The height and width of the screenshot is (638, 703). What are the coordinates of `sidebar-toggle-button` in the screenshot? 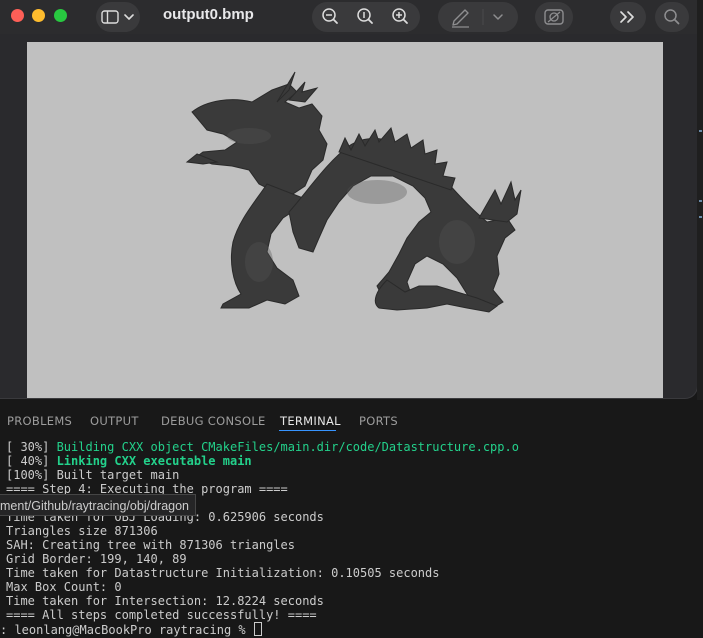 It's located at (118, 17).